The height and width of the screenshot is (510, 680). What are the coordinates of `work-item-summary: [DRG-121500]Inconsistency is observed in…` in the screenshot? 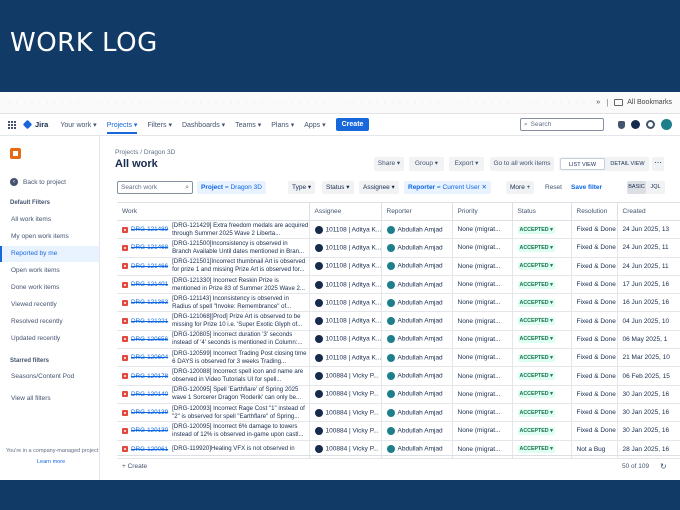 It's located at (240, 248).